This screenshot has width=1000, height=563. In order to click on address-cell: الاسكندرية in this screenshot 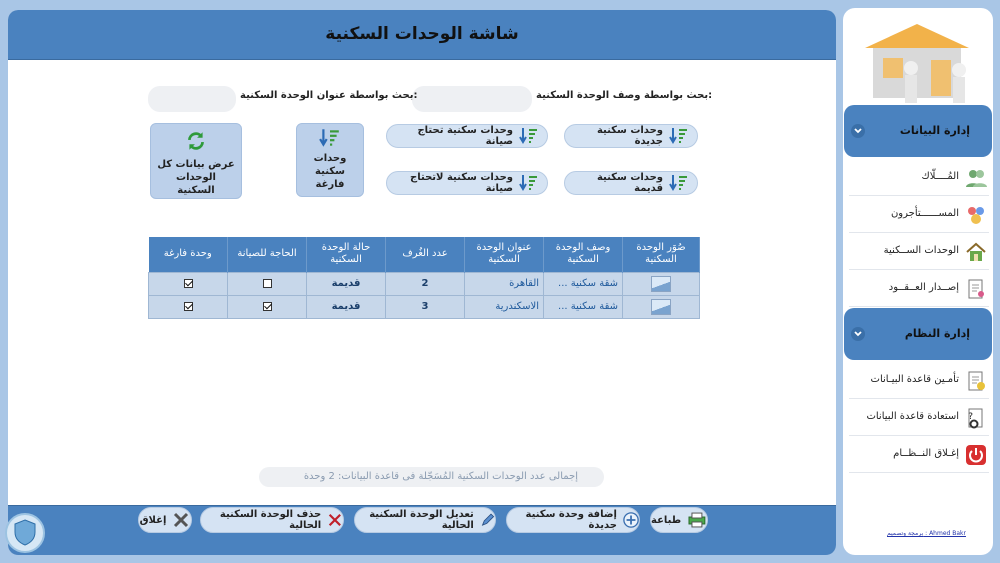, I will do `click(504, 306)`.